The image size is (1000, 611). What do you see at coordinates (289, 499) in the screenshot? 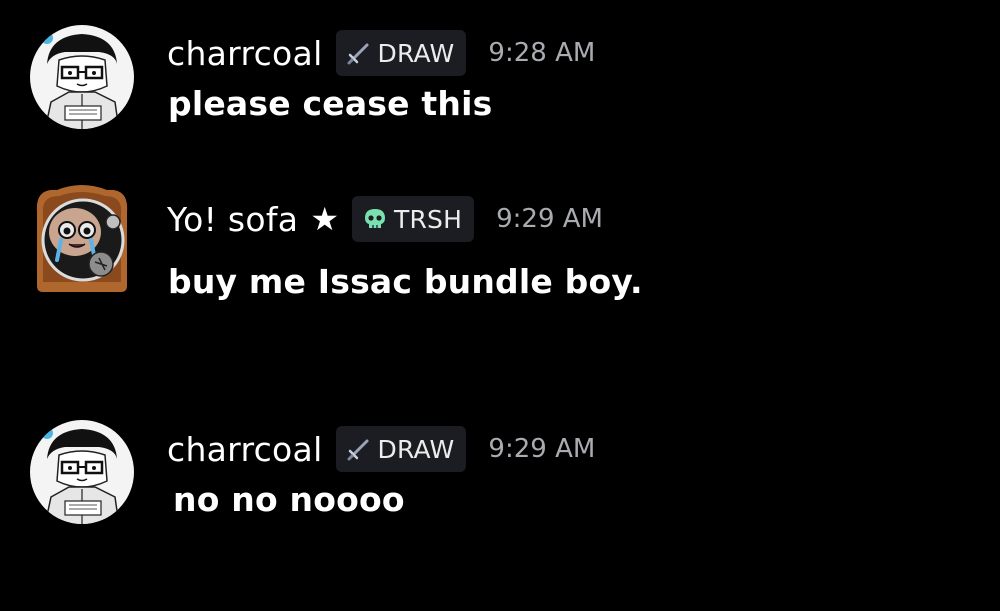
I see `message-content: no no noooo` at bounding box center [289, 499].